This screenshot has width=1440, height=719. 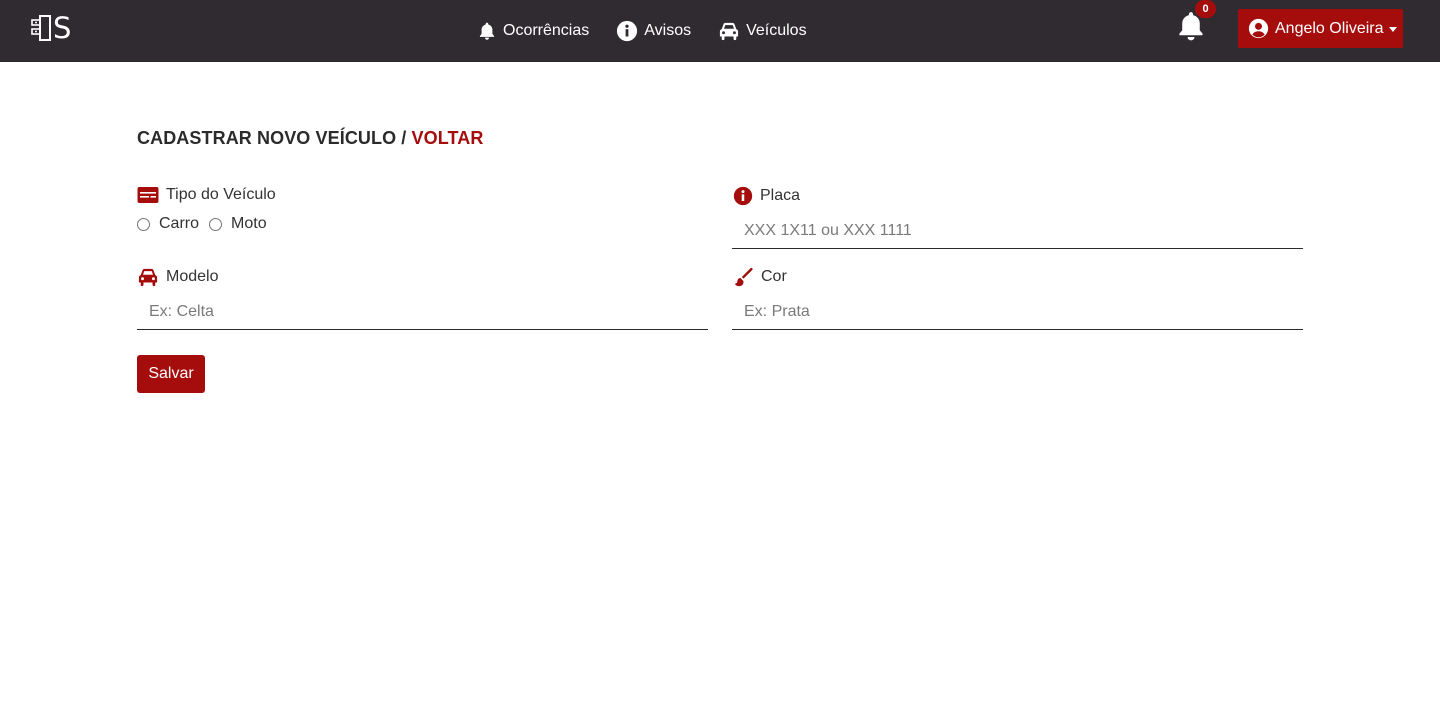 What do you see at coordinates (274, 138) in the screenshot?
I see `page-title-text: CADASTRAR NOVO VEÍCULO /` at bounding box center [274, 138].